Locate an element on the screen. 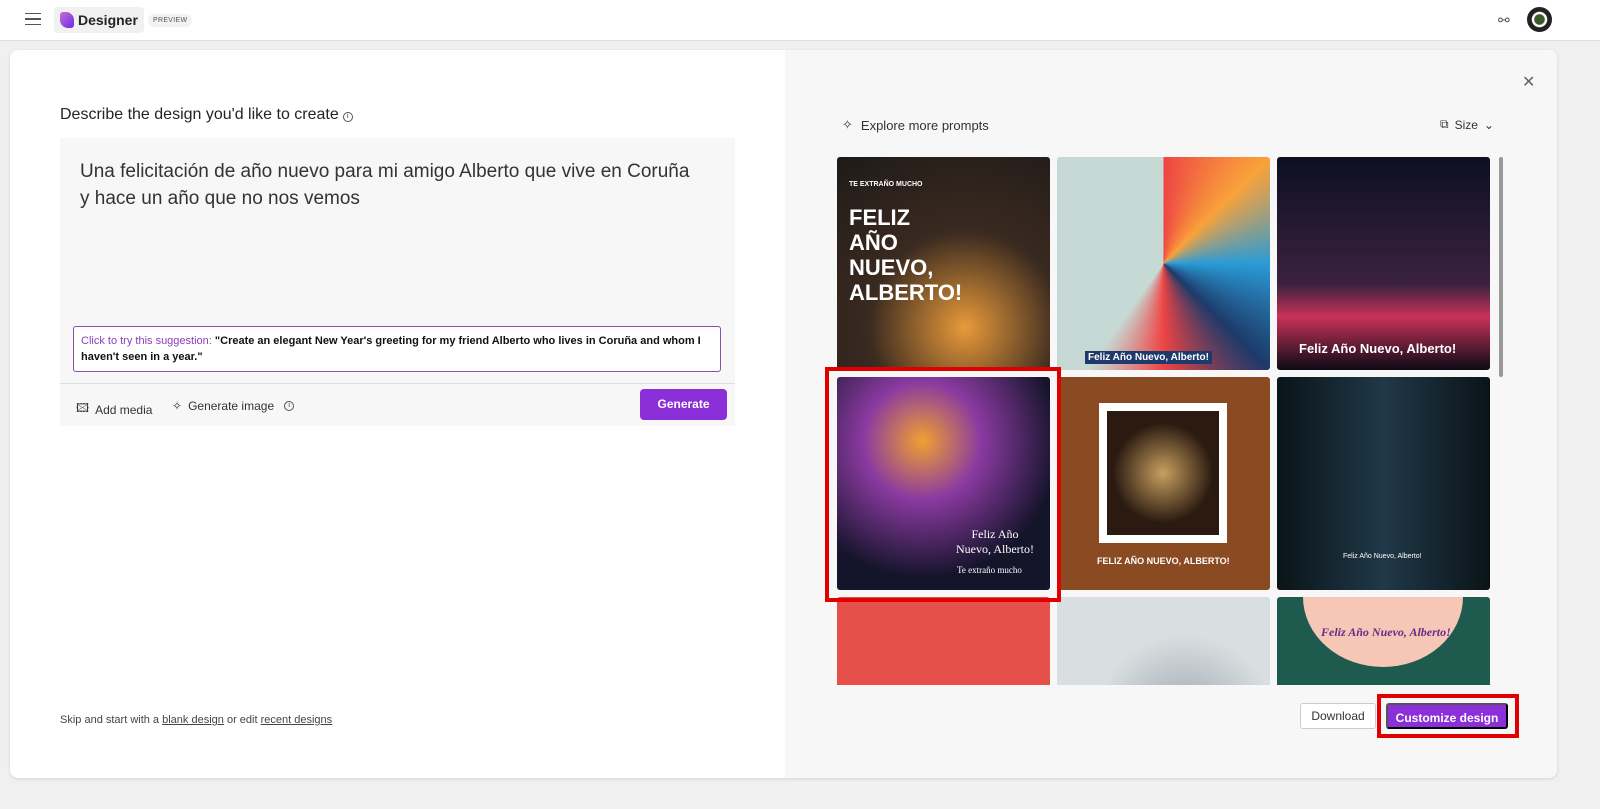 The width and height of the screenshot is (1600, 809). generate-image-button: ✧ Generate image i is located at coordinates (233, 406).